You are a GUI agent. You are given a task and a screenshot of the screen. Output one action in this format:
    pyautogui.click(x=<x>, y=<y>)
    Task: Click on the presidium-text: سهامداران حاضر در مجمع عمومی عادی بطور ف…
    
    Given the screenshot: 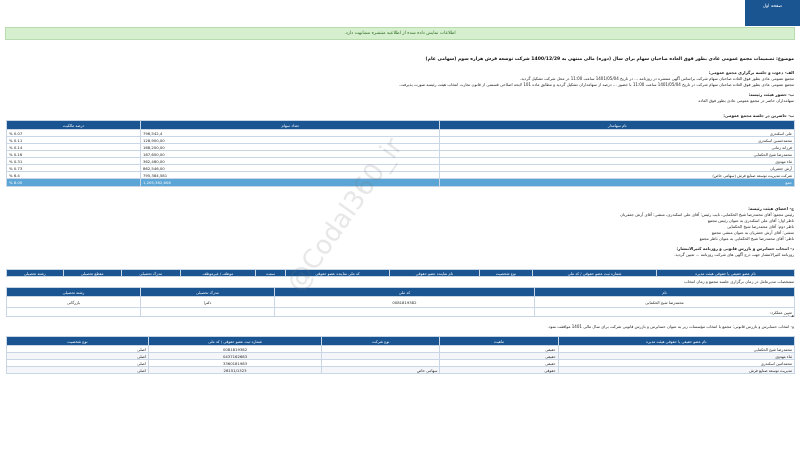 What is the action you would take?
    pyautogui.click(x=746, y=100)
    